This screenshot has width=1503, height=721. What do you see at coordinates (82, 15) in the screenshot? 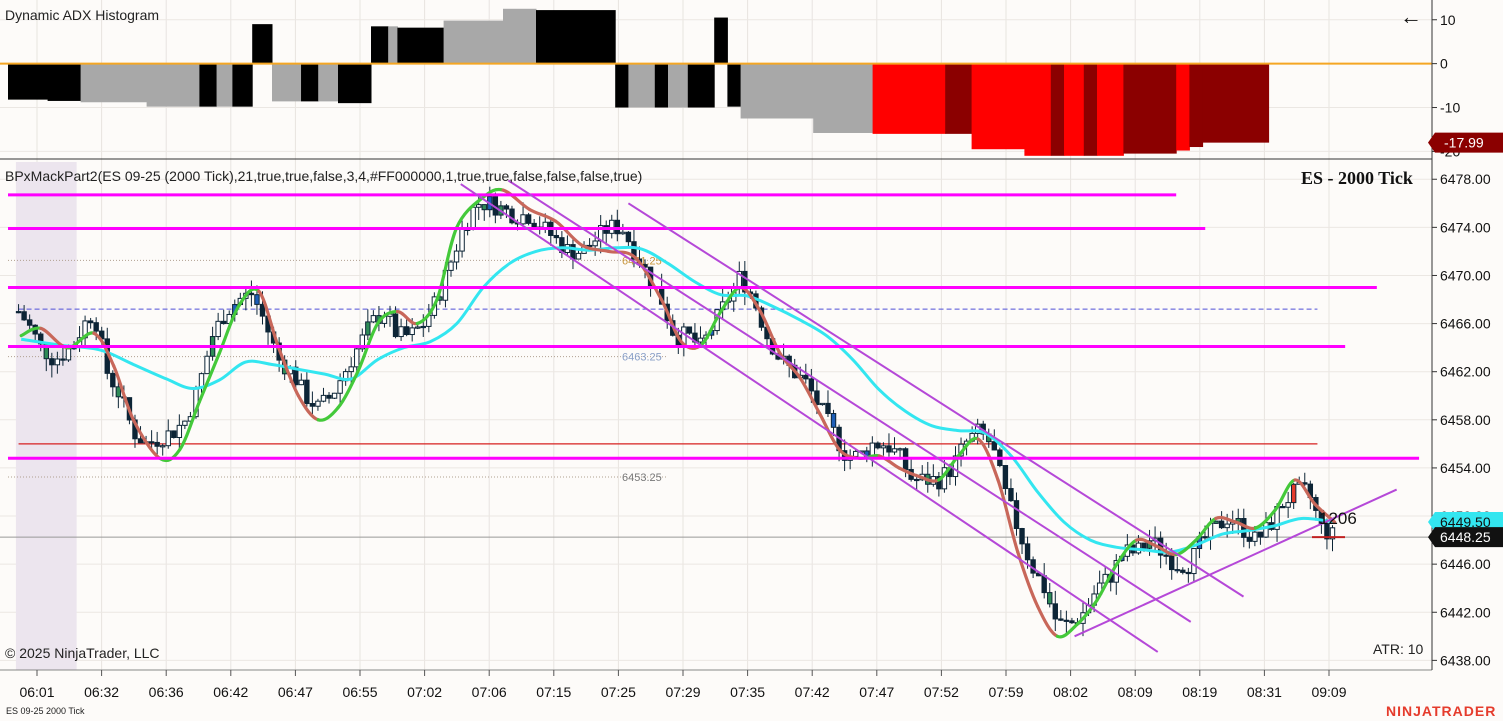
I see `adx-panel-title: Dynamic ADX Histogram` at bounding box center [82, 15].